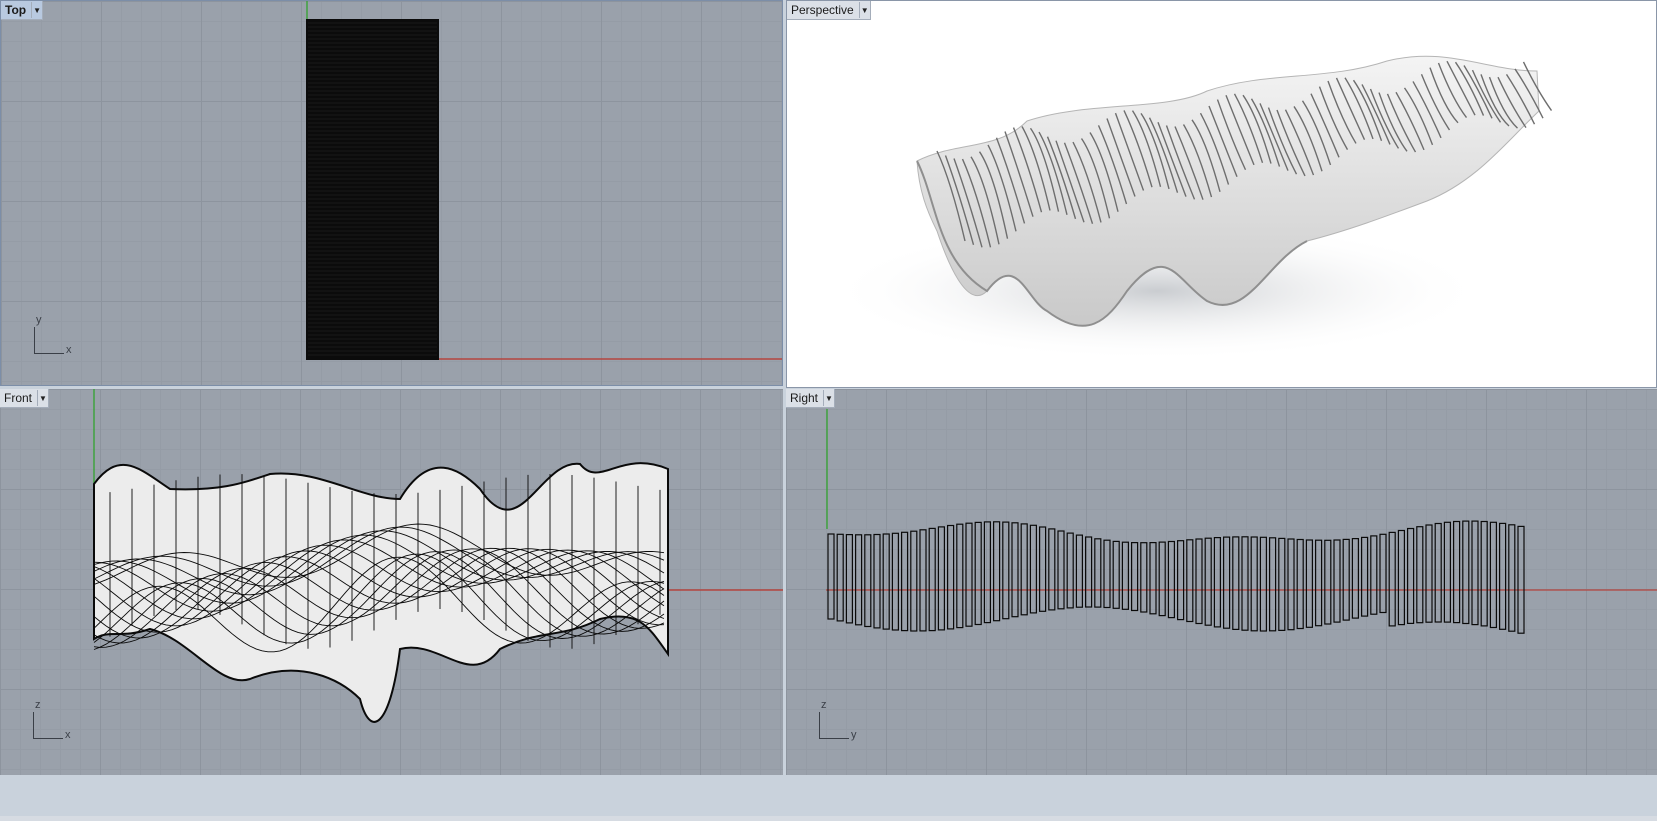  What do you see at coordinates (381, 592) in the screenshot?
I see `ribs-front-elevation` at bounding box center [381, 592].